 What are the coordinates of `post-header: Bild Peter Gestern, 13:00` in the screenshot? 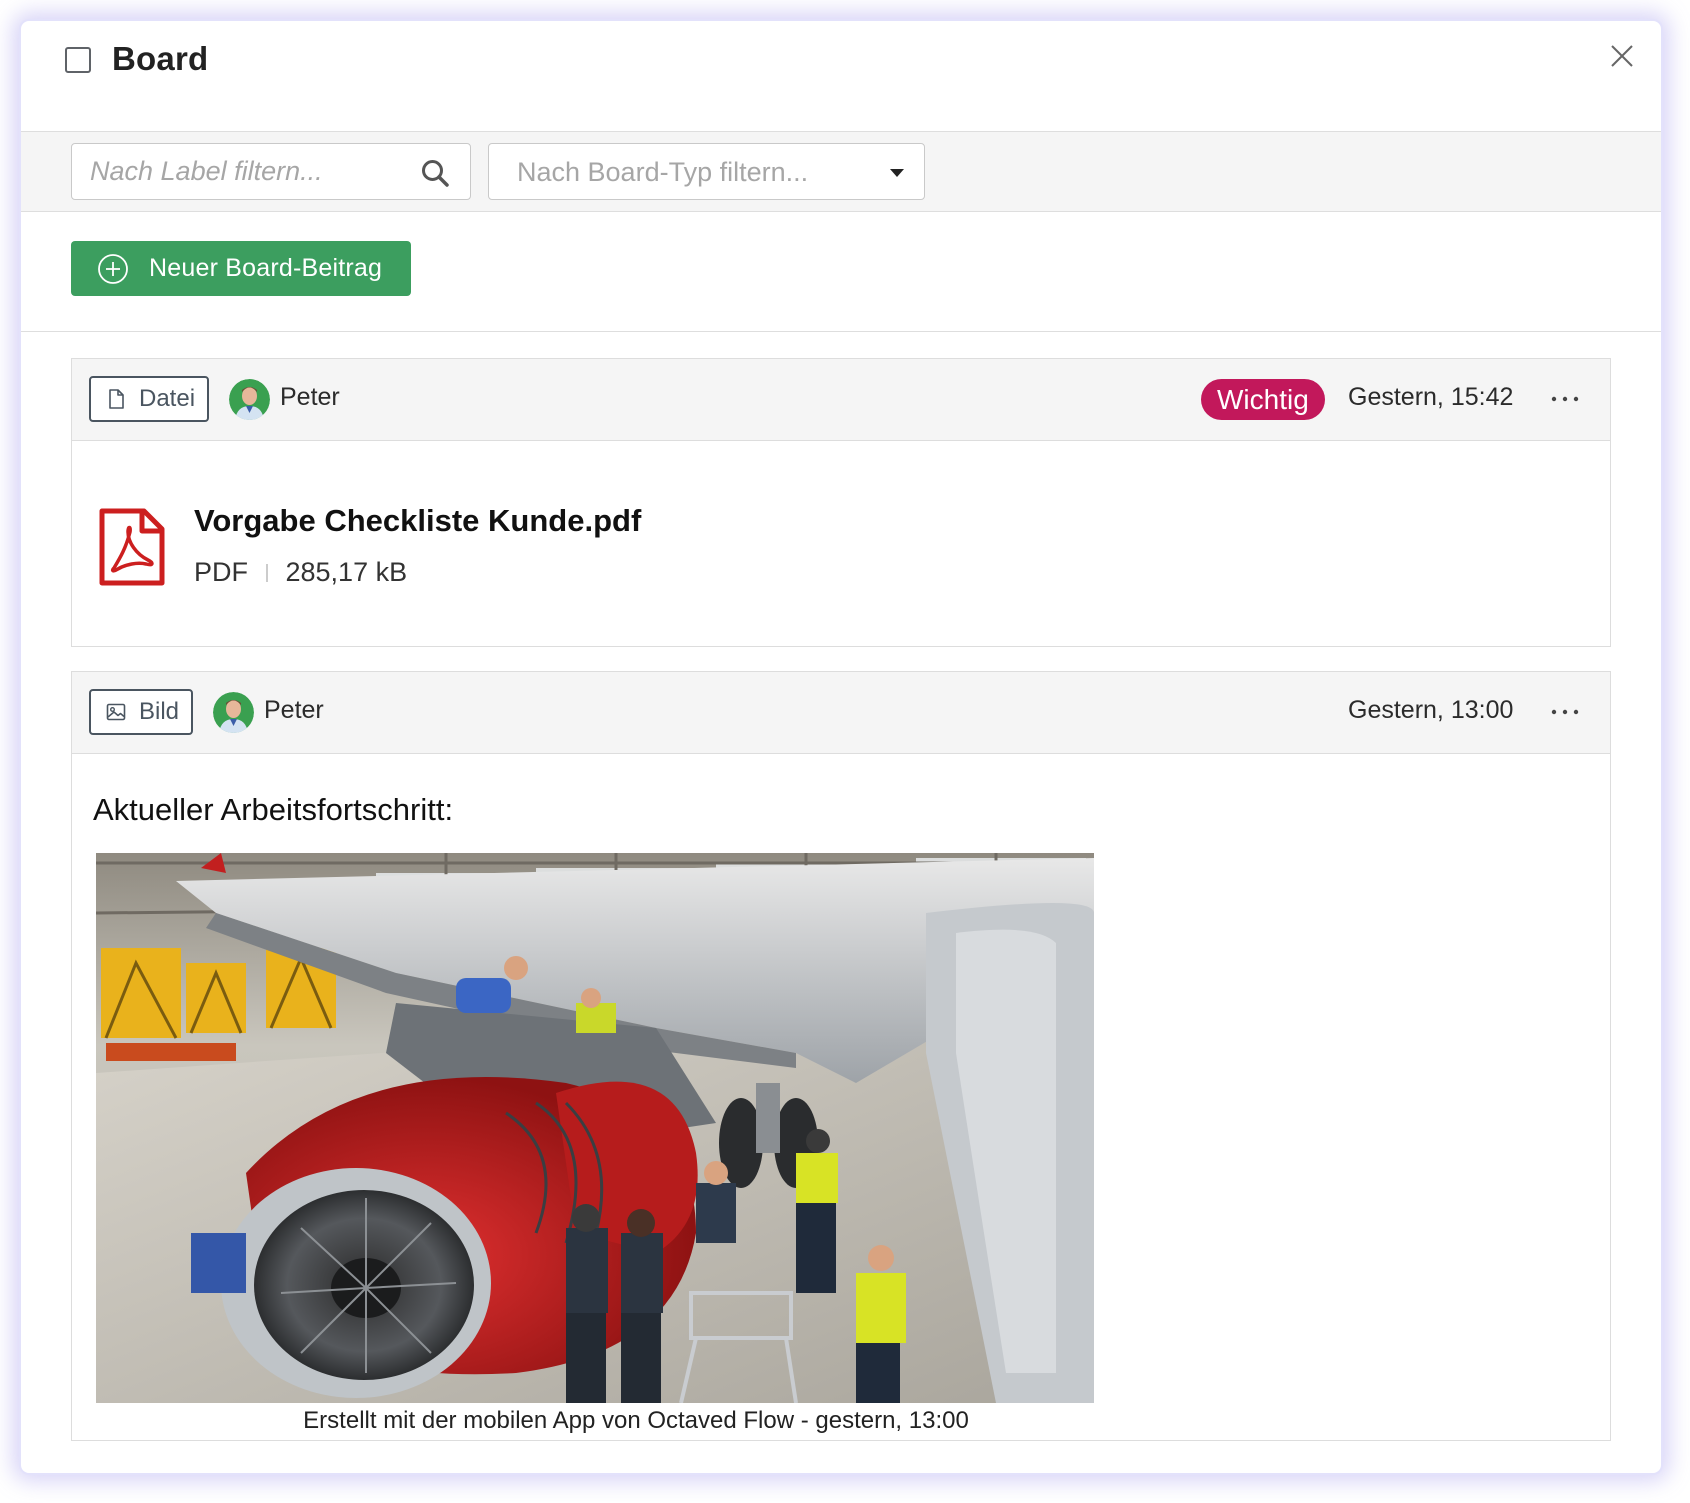 It's located at (841, 713).